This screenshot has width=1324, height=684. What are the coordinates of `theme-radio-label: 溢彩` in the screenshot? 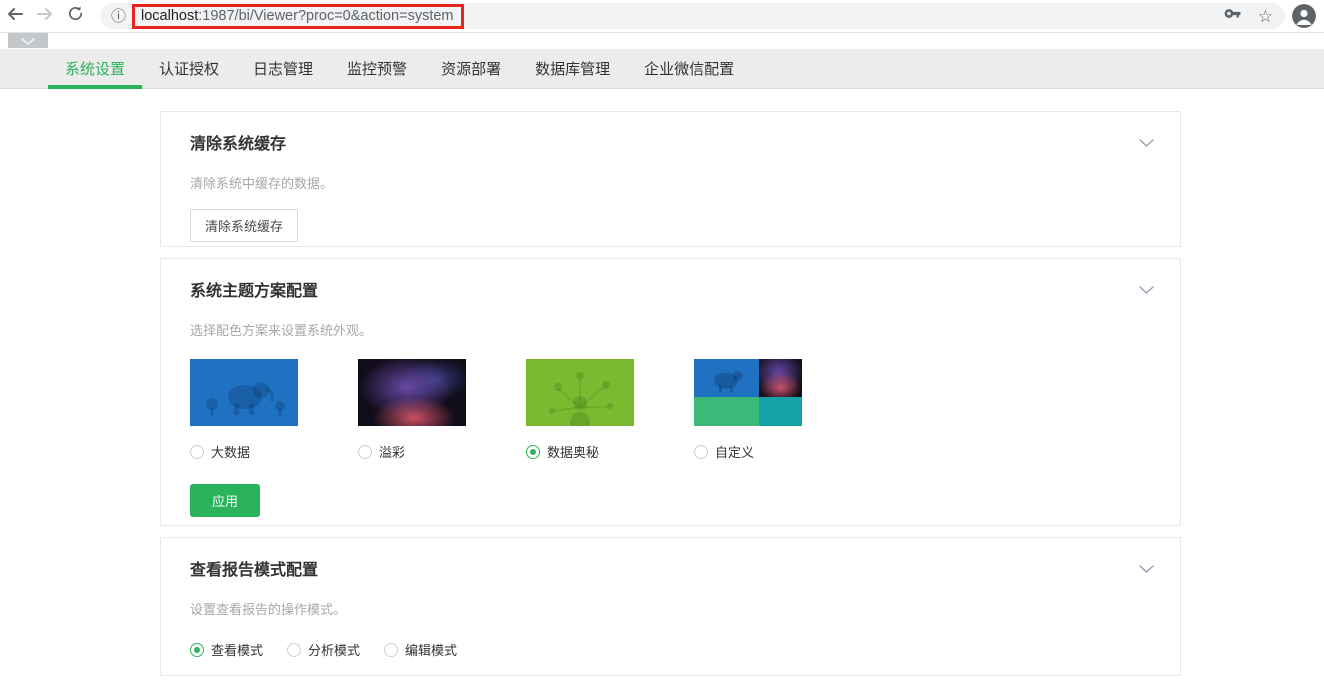 It's located at (392, 452).